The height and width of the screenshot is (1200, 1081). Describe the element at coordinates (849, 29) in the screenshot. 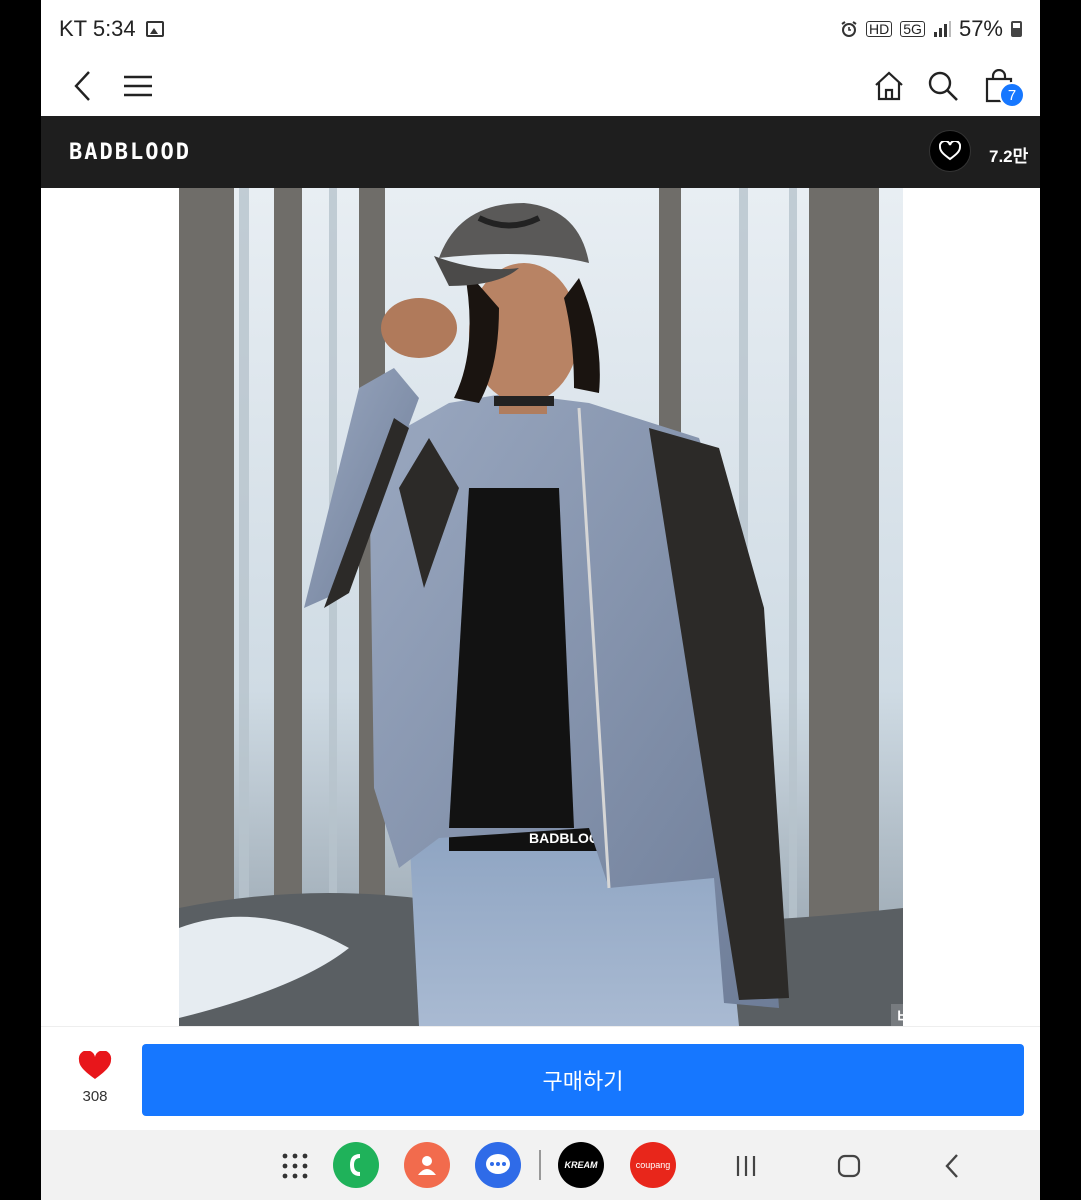

I see `alarm-icon` at that location.